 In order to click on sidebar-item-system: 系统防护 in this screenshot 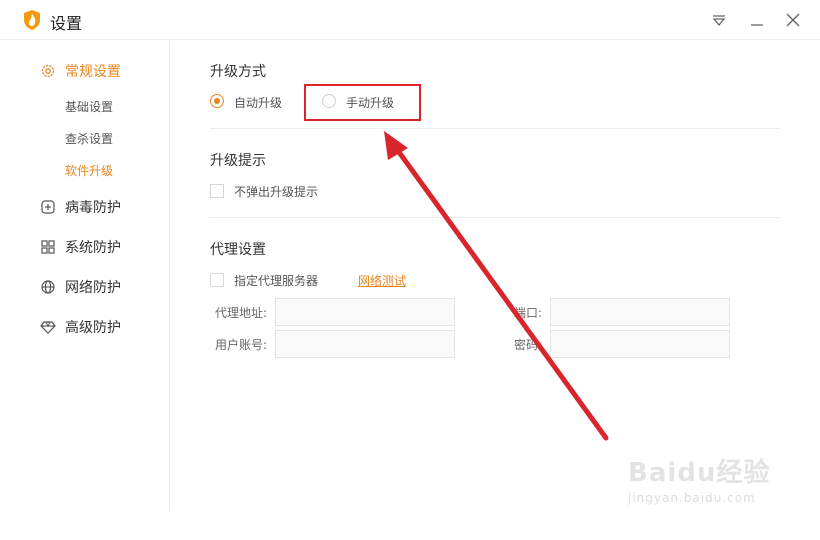, I will do `click(80, 247)`.